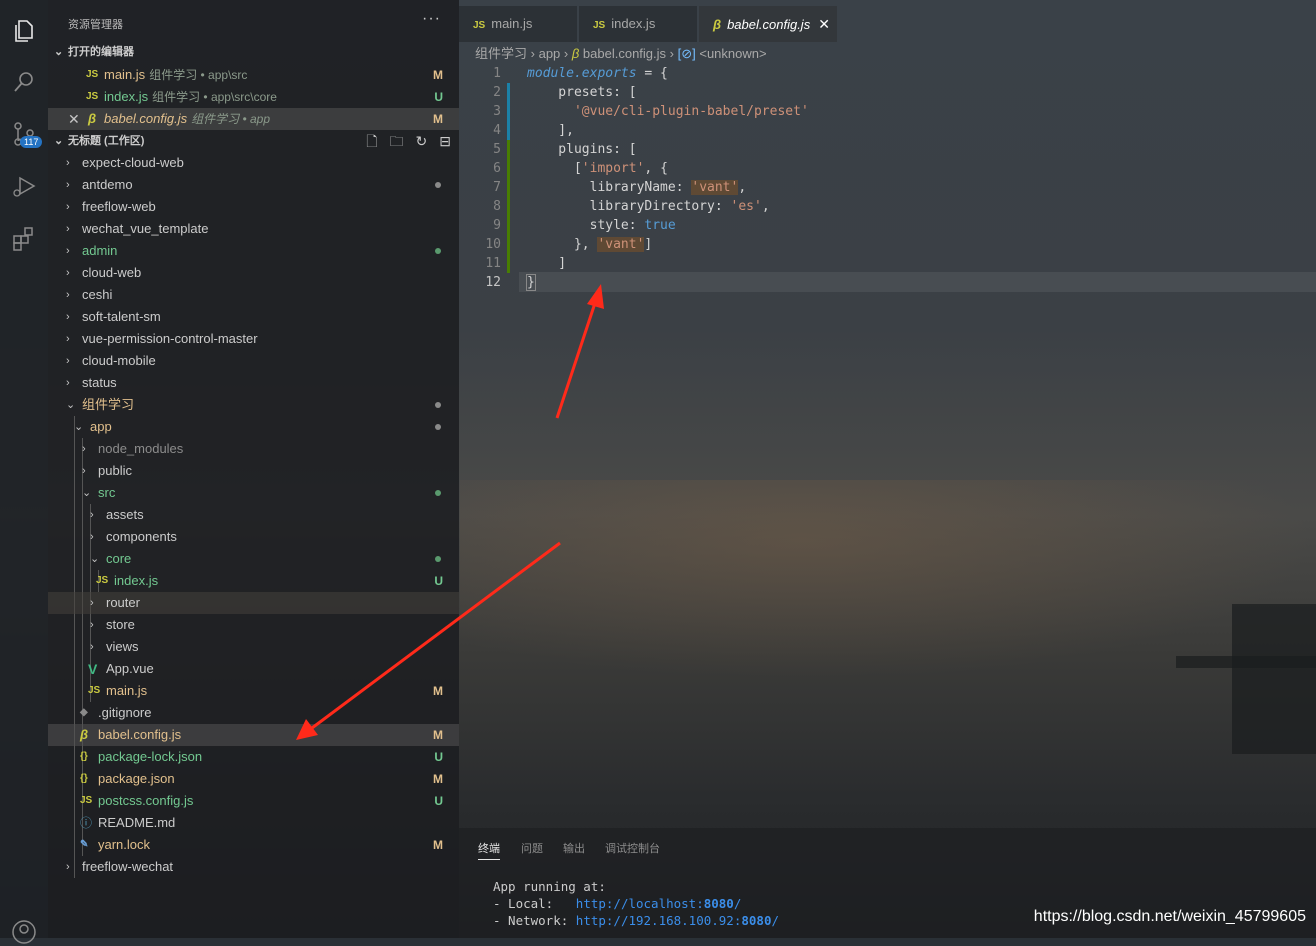  I want to click on tab-output: 输出, so click(574, 848).